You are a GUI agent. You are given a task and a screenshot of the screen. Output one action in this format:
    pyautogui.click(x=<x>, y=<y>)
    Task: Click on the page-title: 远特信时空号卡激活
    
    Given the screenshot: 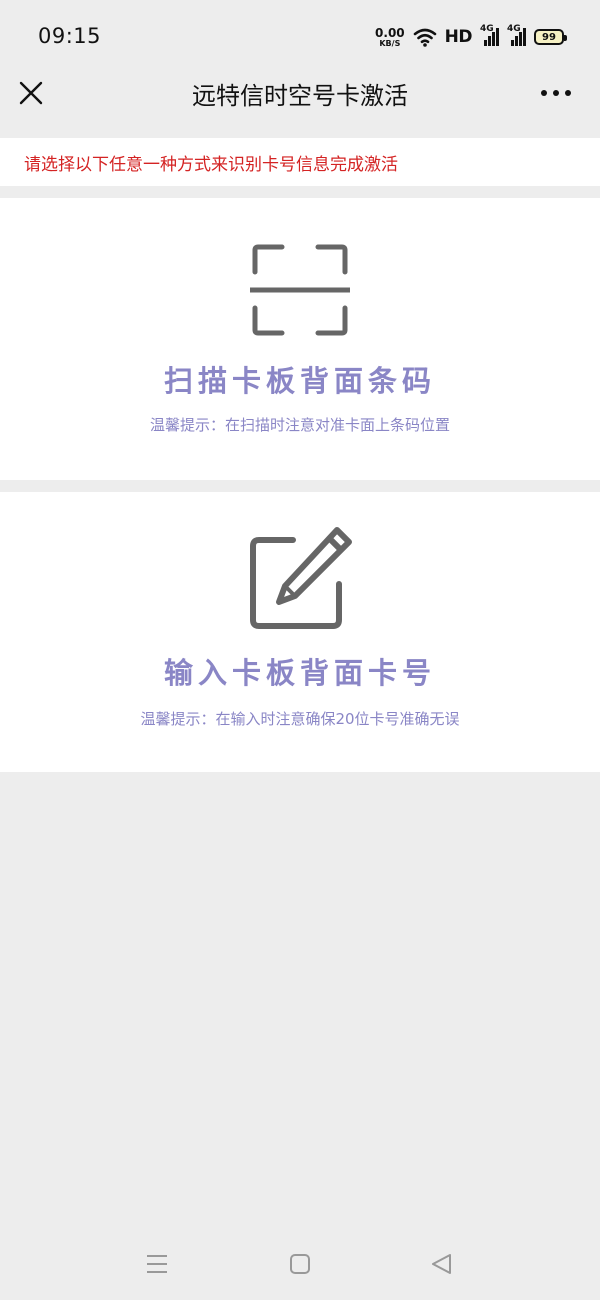 What is the action you would take?
    pyautogui.click(x=300, y=96)
    